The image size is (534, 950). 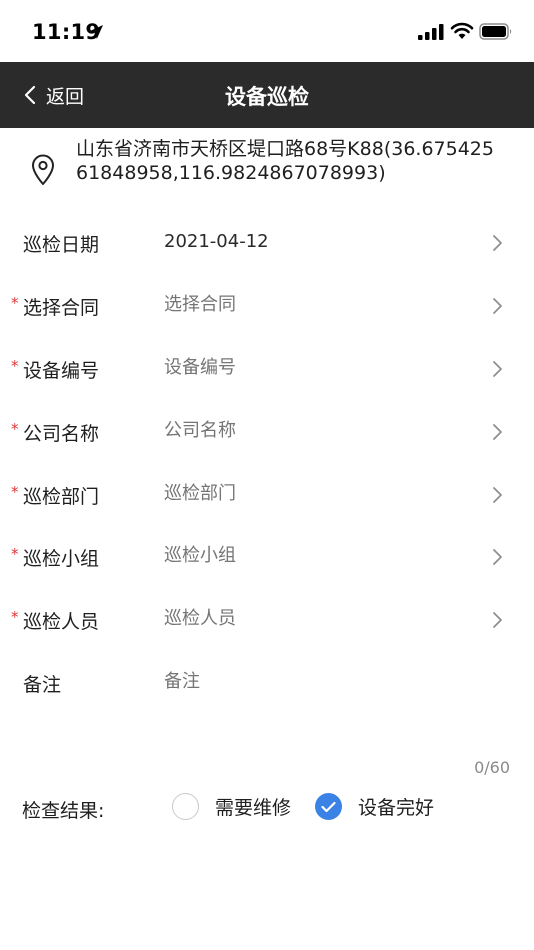 What do you see at coordinates (185, 806) in the screenshot?
I see `radio-unchecked-icon` at bounding box center [185, 806].